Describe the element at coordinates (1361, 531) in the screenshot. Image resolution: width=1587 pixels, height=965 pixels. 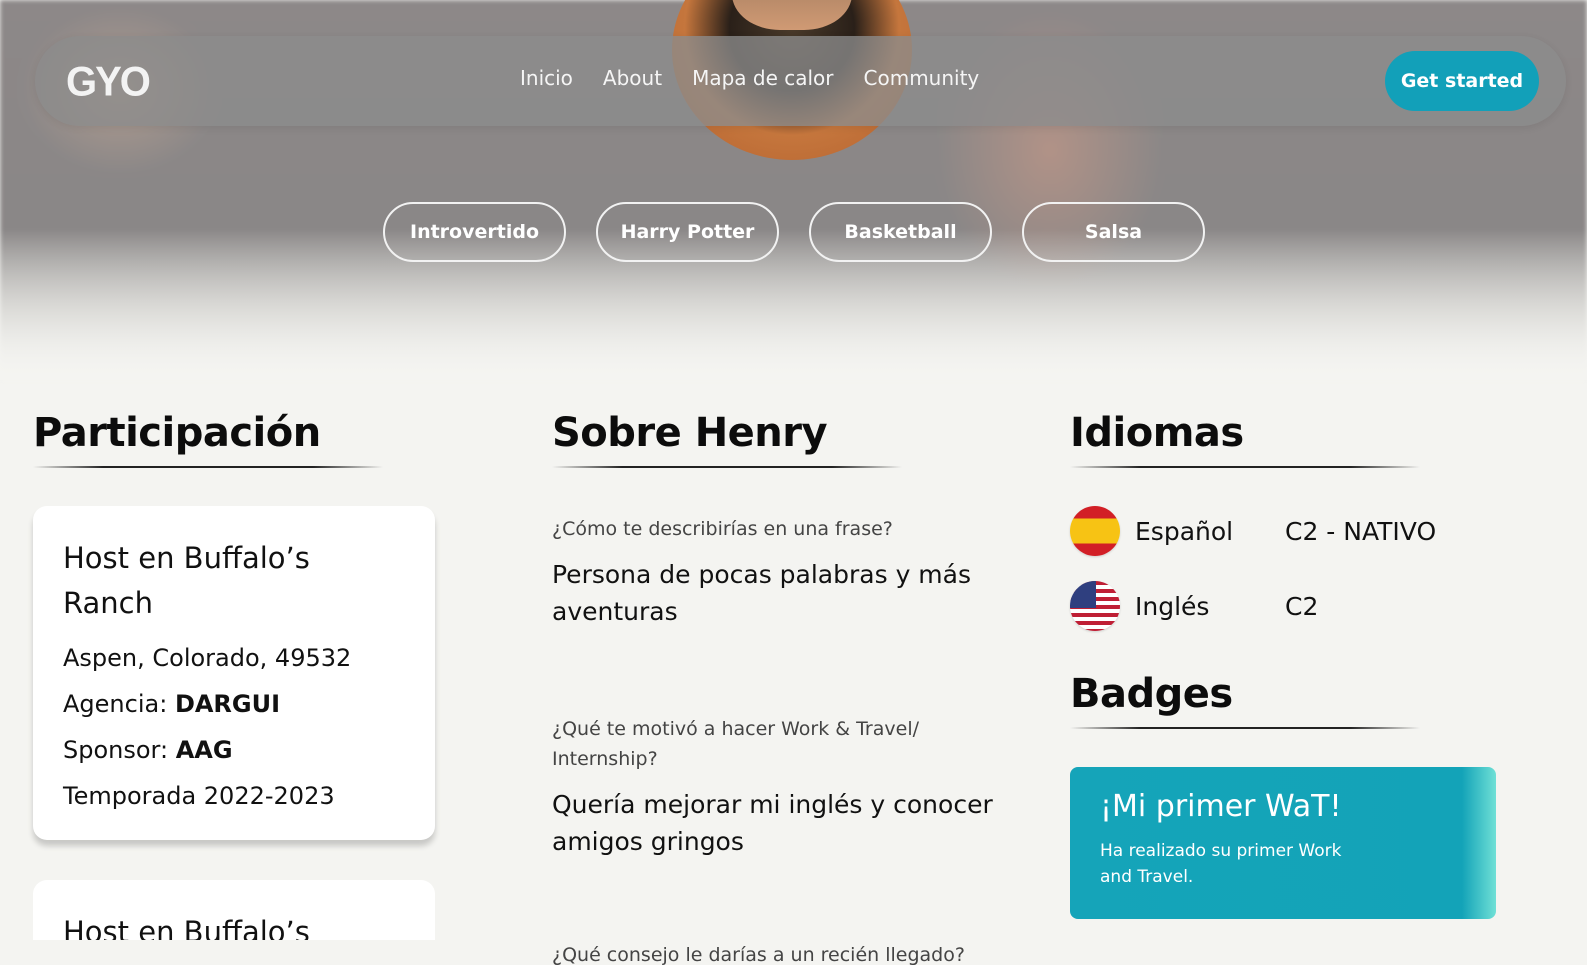
I see `language-level: C2 - NATIVO` at that location.